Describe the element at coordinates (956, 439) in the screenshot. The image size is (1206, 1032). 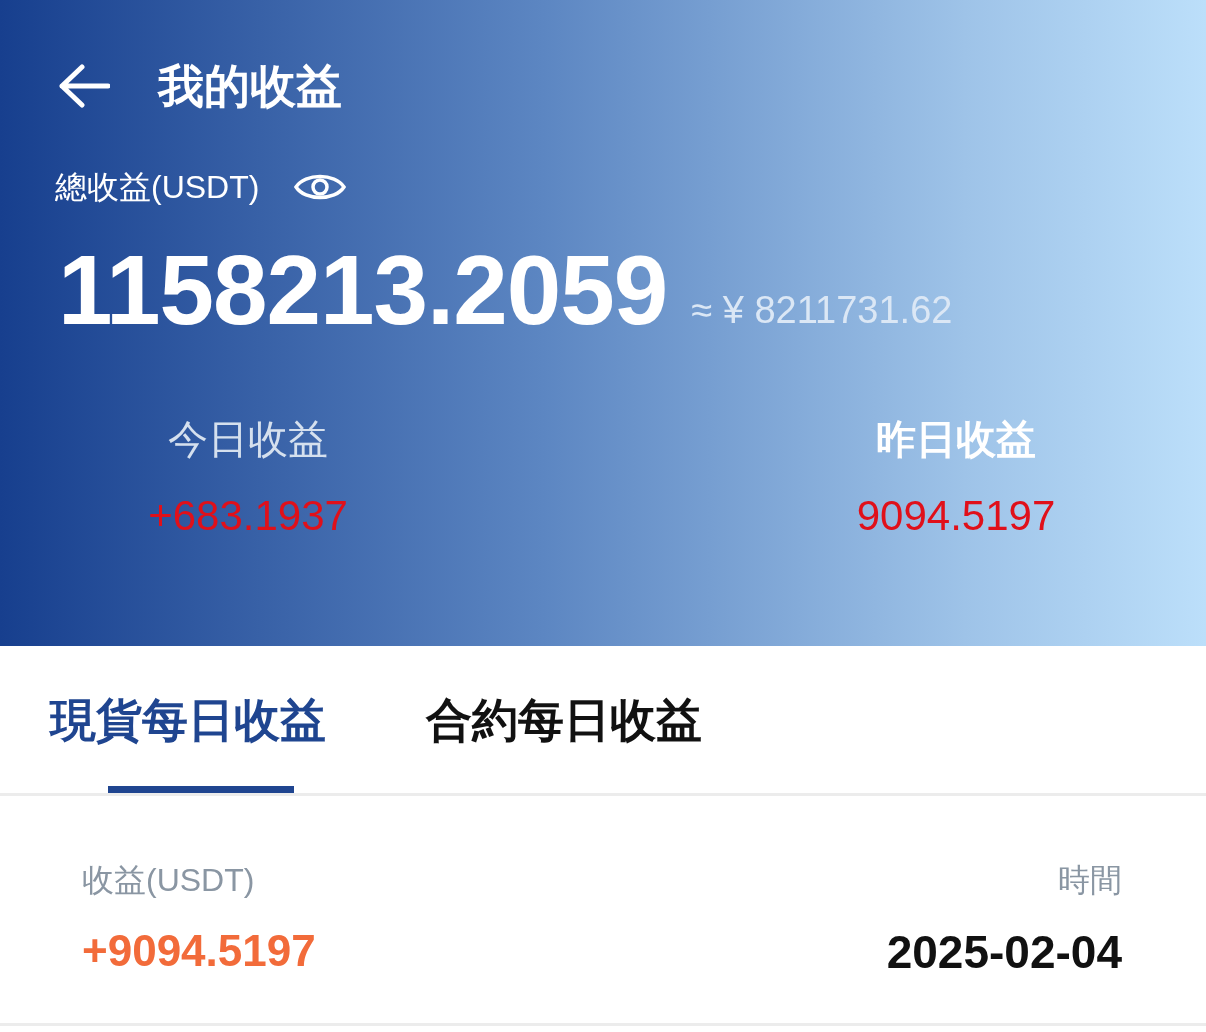
I see `stat-label: 昨日收益` at that location.